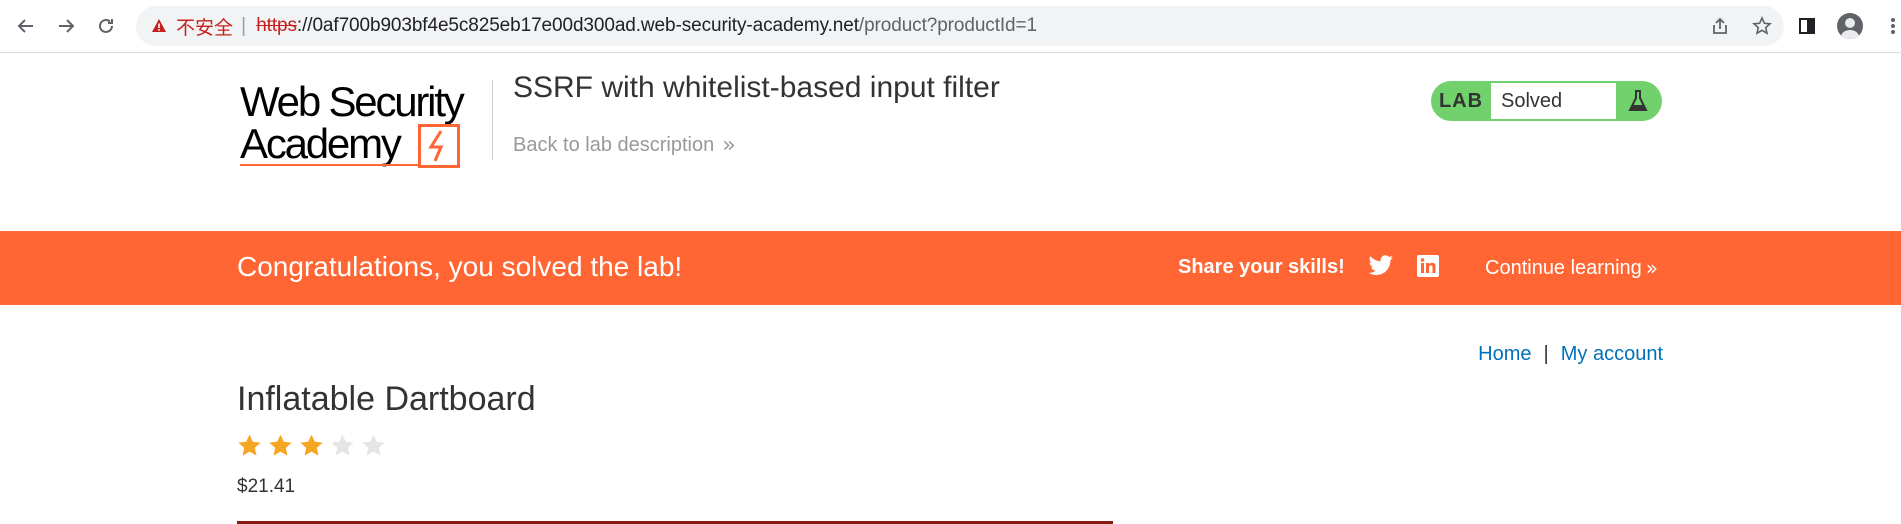 The image size is (1901, 524). What do you see at coordinates (1261, 267) in the screenshot?
I see `share-skills-label: Share your skills!` at bounding box center [1261, 267].